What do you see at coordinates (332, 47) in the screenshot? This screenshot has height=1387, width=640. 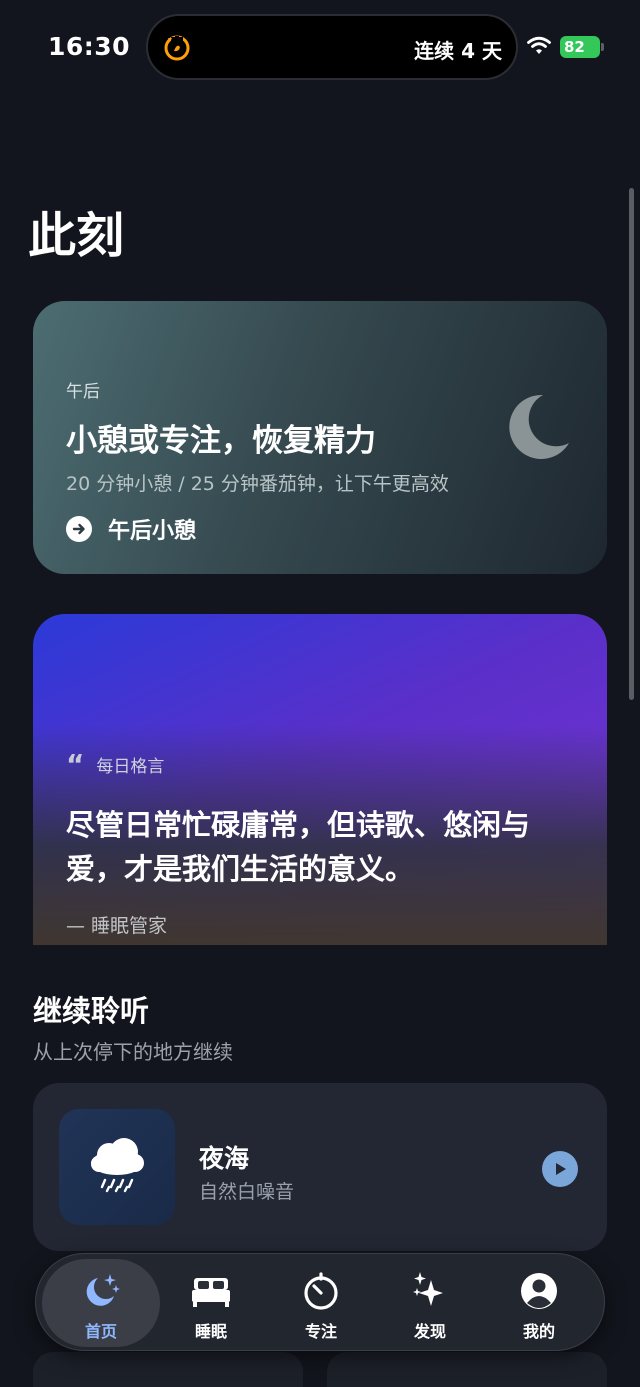 I see `dynamic-island: 连续 4 天` at bounding box center [332, 47].